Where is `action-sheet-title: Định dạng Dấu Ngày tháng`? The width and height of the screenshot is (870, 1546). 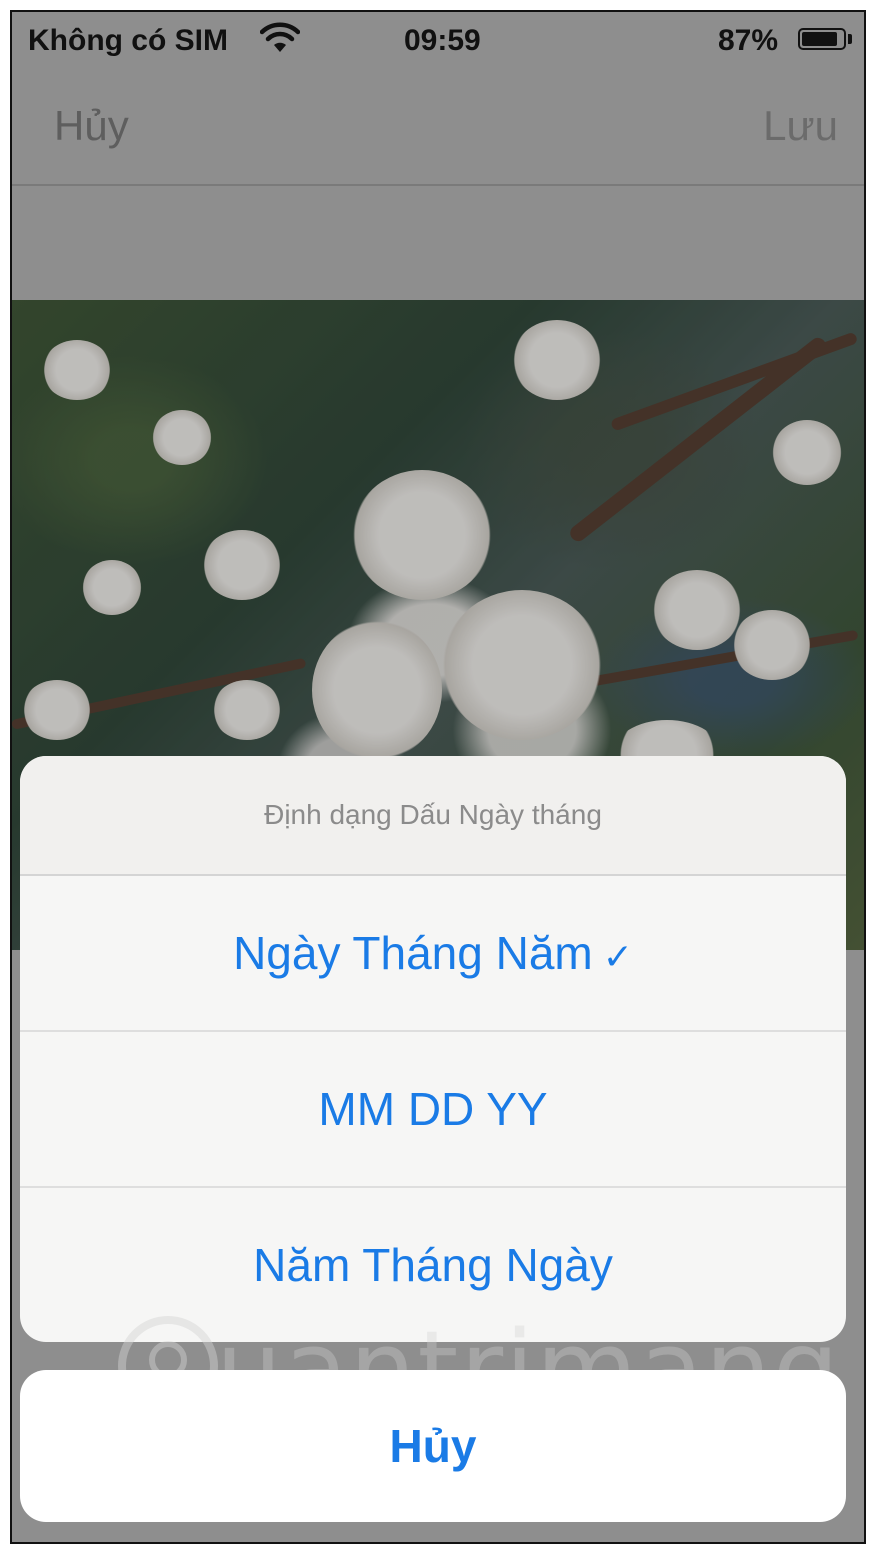 action-sheet-title: Định dạng Dấu Ngày tháng is located at coordinates (433, 816).